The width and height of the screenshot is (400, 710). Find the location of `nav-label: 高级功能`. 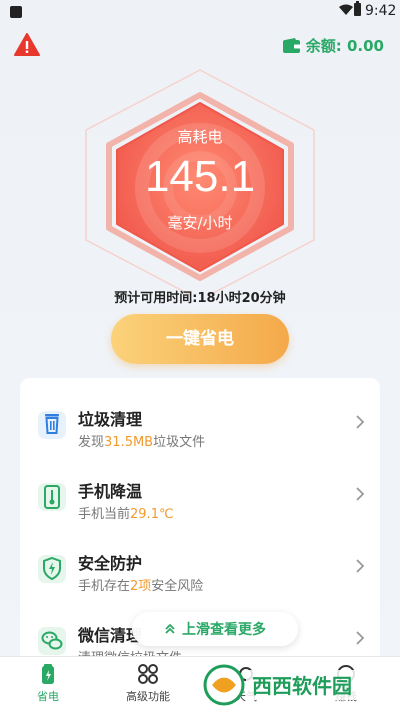

nav-label: 高级功能 is located at coordinates (148, 696).